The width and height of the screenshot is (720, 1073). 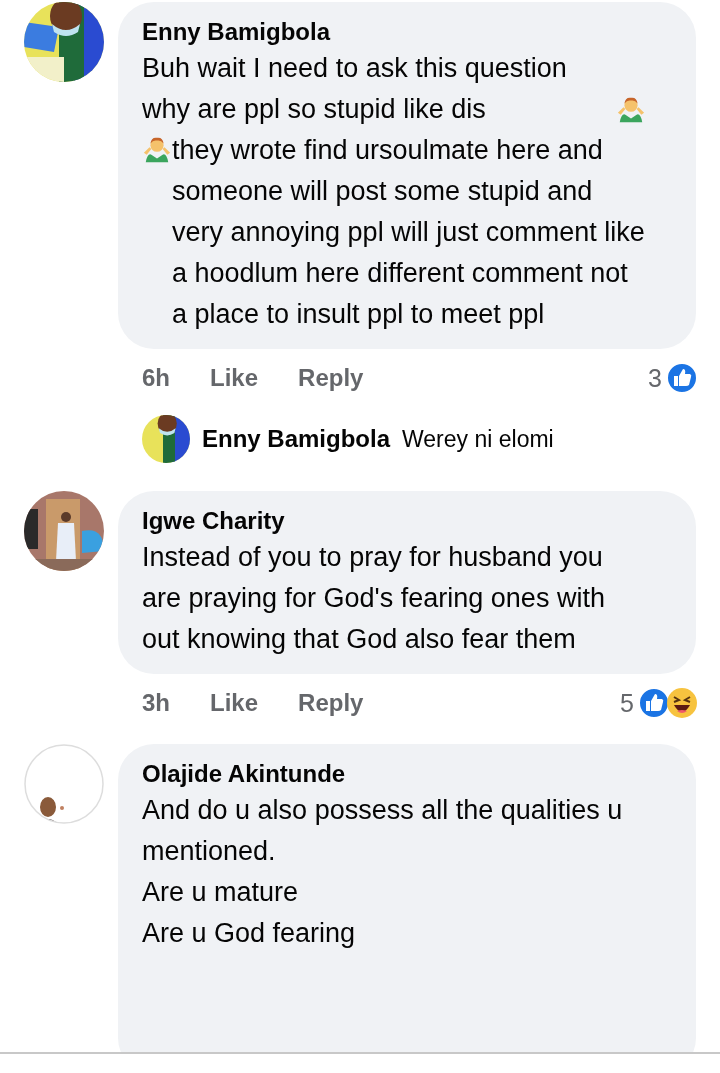 I want to click on comment-text: Instead of you to pray for husband you are praying for God's fearing ones with out knowing that God also fear them, so click(x=374, y=598).